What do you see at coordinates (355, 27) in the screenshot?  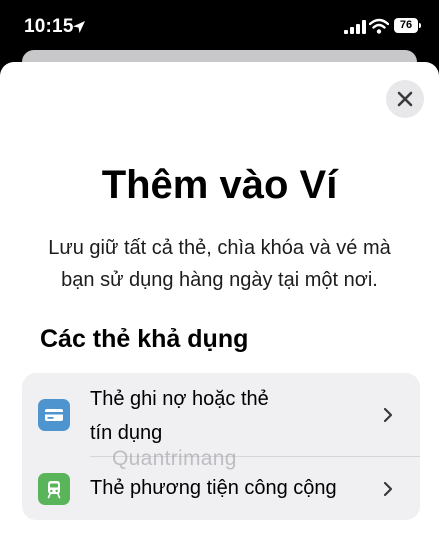 I see `signal-icon` at bounding box center [355, 27].